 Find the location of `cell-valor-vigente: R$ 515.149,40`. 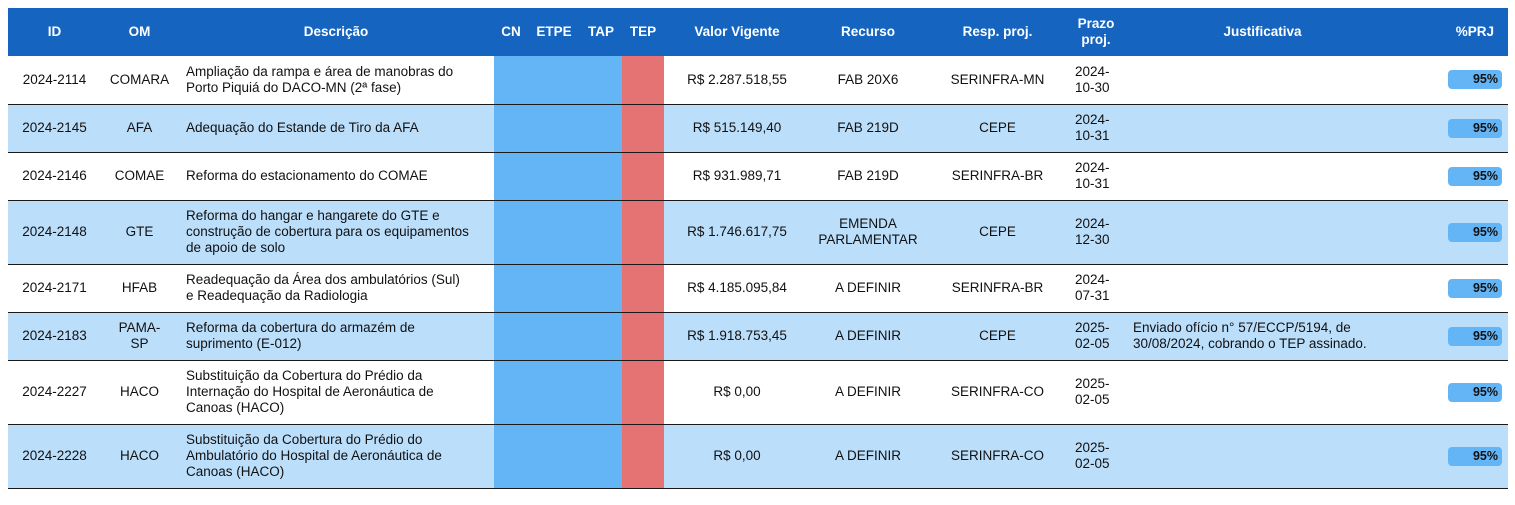

cell-valor-vigente: R$ 515.149,40 is located at coordinates (737, 128).